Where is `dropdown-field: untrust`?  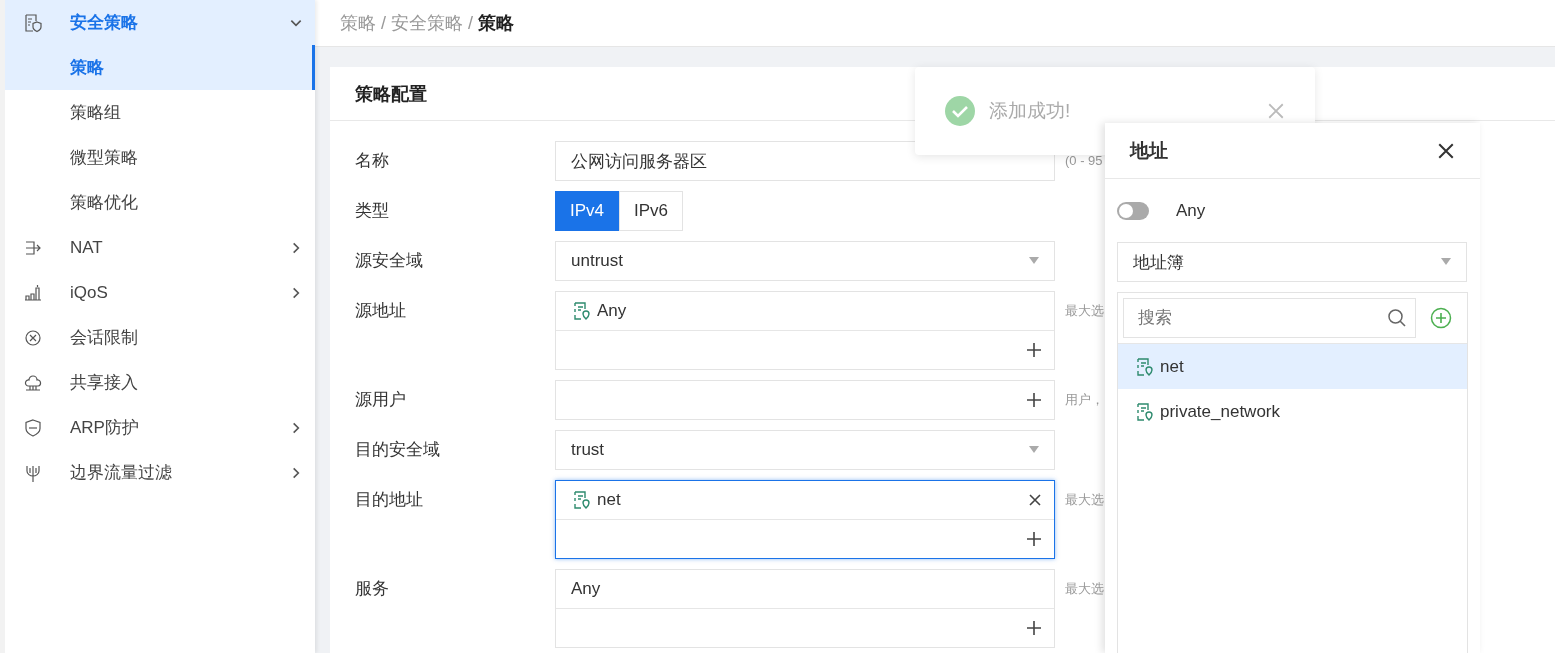 dropdown-field: untrust is located at coordinates (805, 261).